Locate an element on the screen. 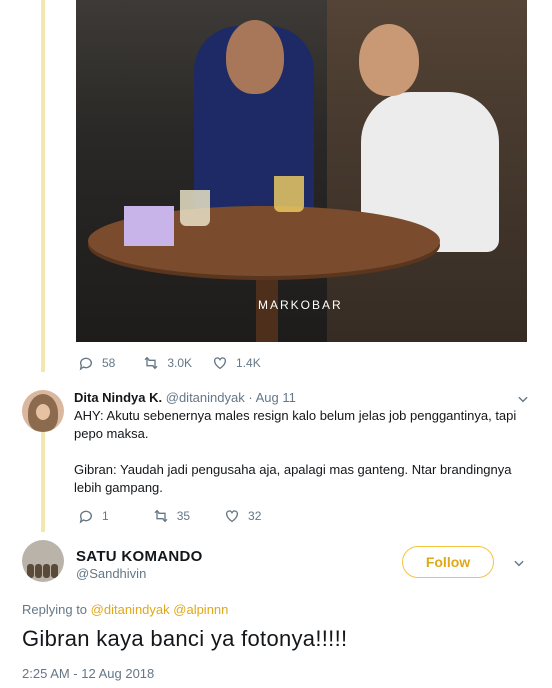 This screenshot has width=552, height=688. tweet-timestamp: 2:25 AM - 12 Aug 2018 is located at coordinates (88, 673).